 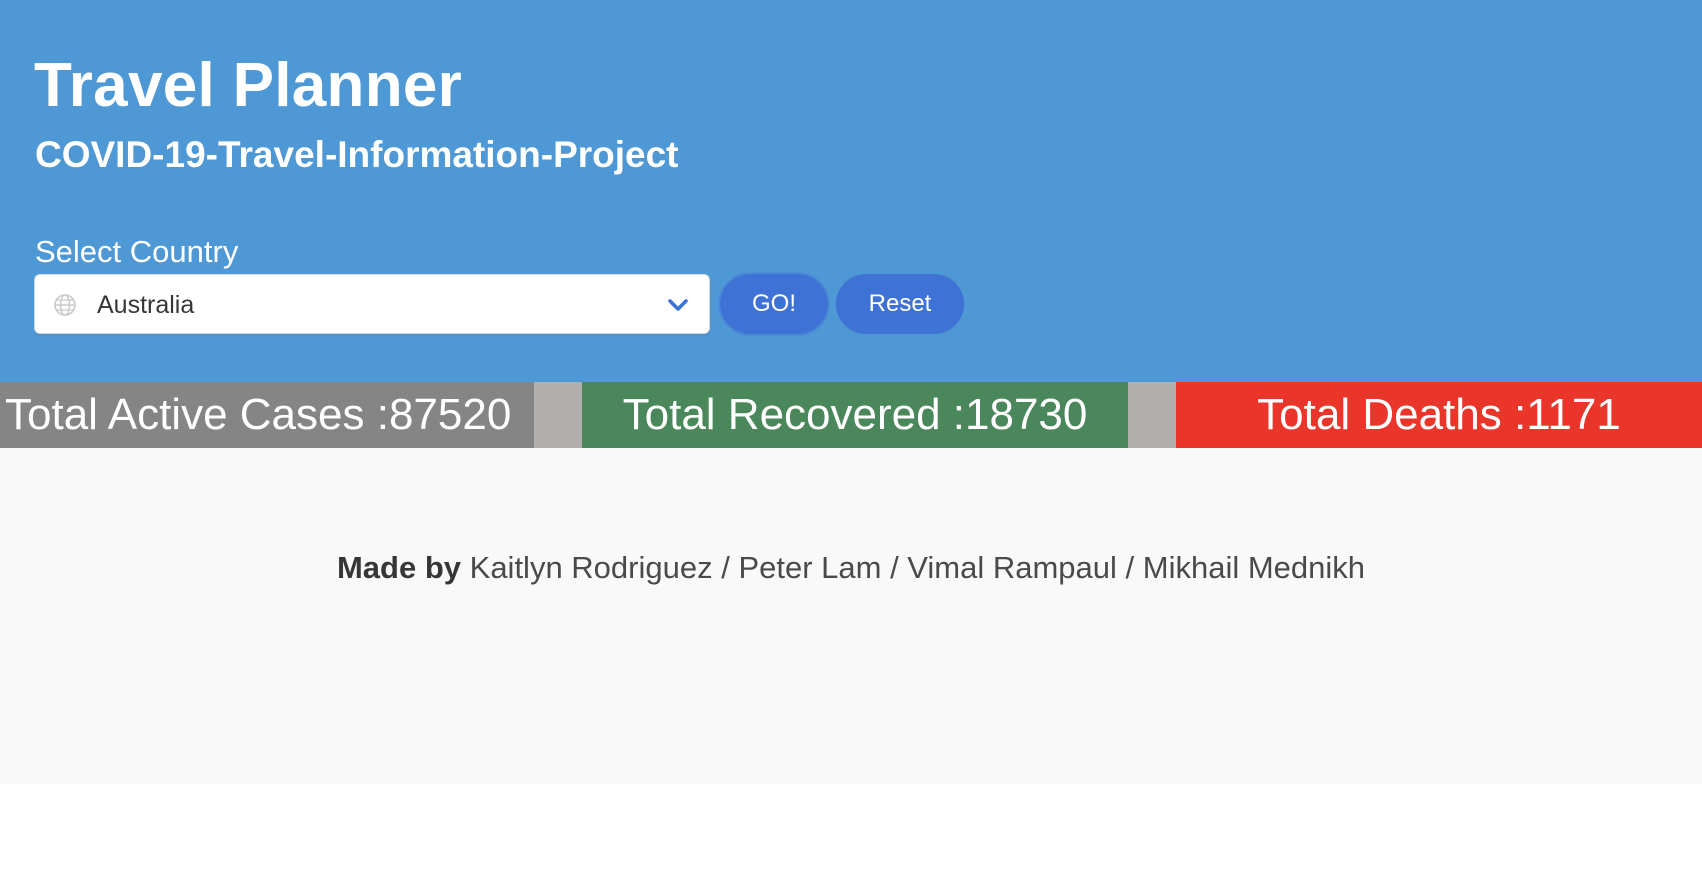 What do you see at coordinates (267, 415) in the screenshot?
I see `total-active-cases: Total Active Cases :87520` at bounding box center [267, 415].